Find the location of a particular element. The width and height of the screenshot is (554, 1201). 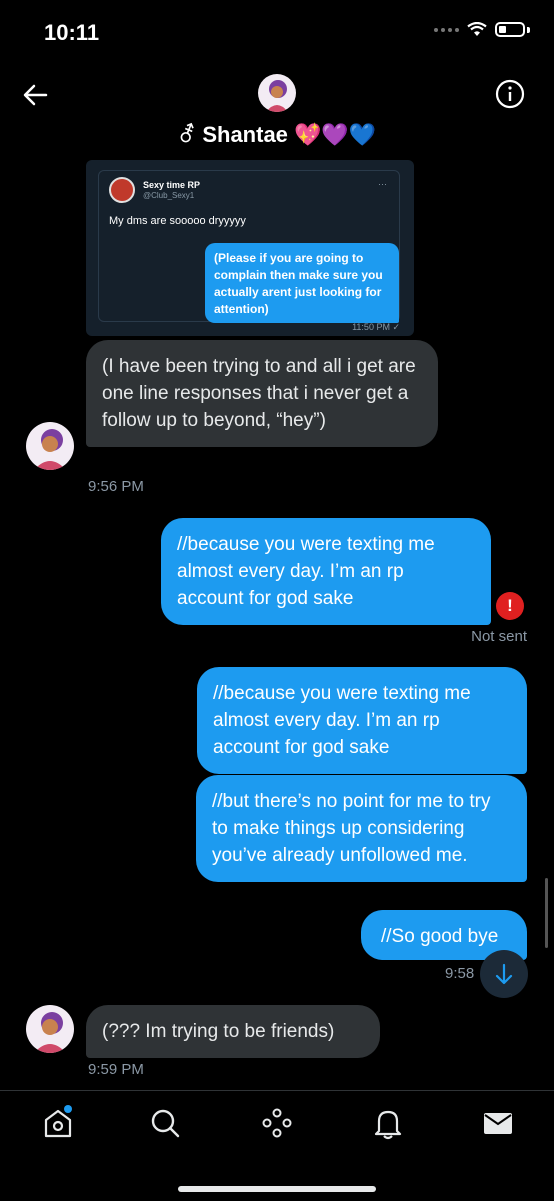

nav-search is located at coordinates (165, 1123).